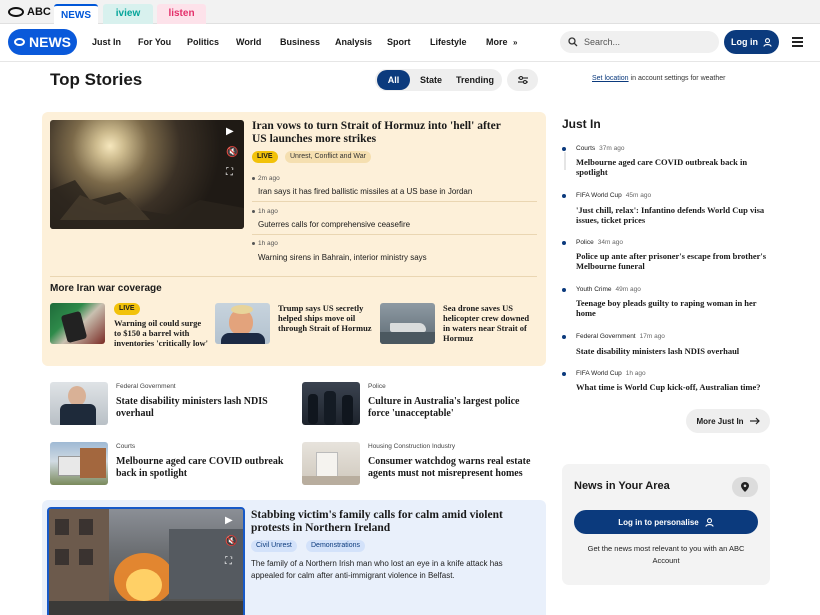 Image resolution: width=820 pixels, height=615 pixels. Describe the element at coordinates (106, 42) in the screenshot. I see `nav-item-just-in: Just In` at that location.